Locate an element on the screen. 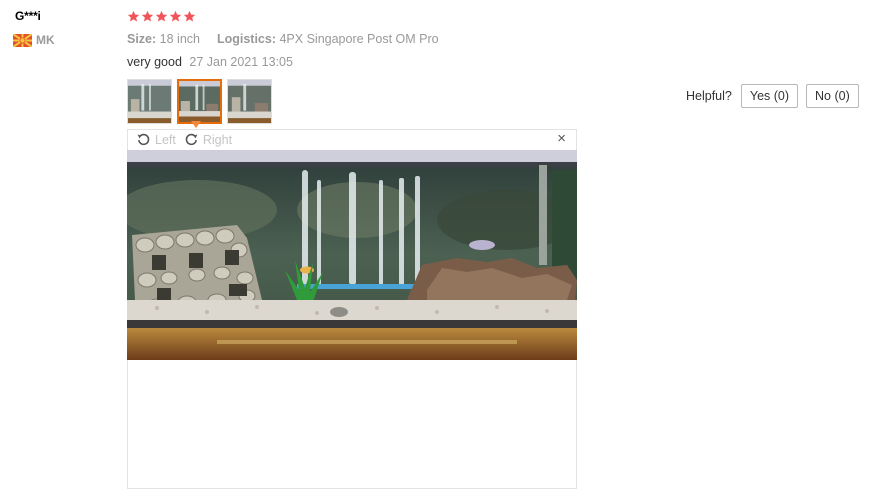 This screenshot has height=504, width=877. macedonia-flag-icon is located at coordinates (22, 40).